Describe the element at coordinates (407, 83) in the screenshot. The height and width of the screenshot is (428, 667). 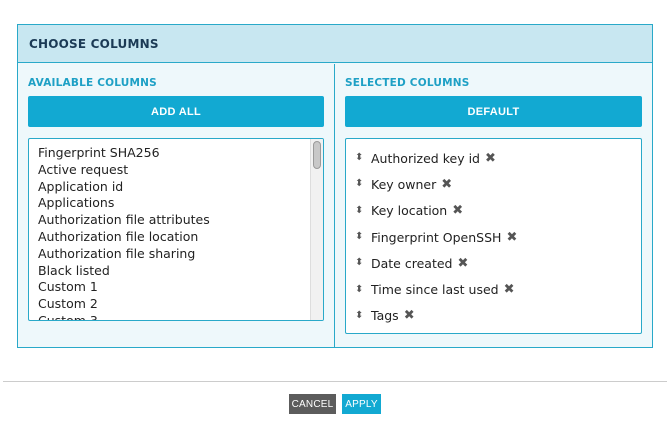
I see `selected-columns-title: SELECTED COLUMNS` at that location.